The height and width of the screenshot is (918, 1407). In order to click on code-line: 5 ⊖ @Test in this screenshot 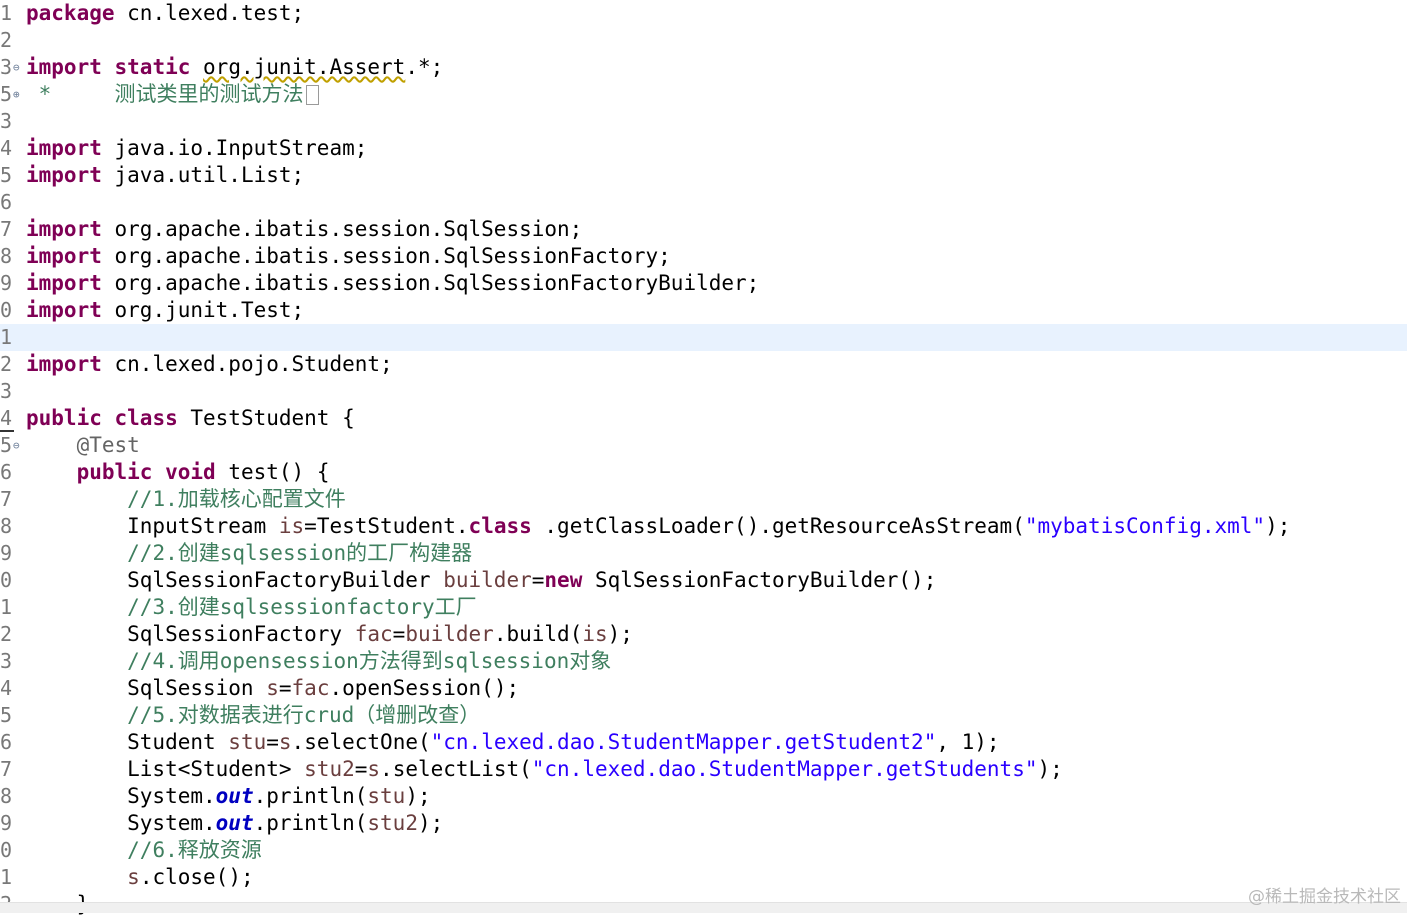, I will do `click(703, 445)`.